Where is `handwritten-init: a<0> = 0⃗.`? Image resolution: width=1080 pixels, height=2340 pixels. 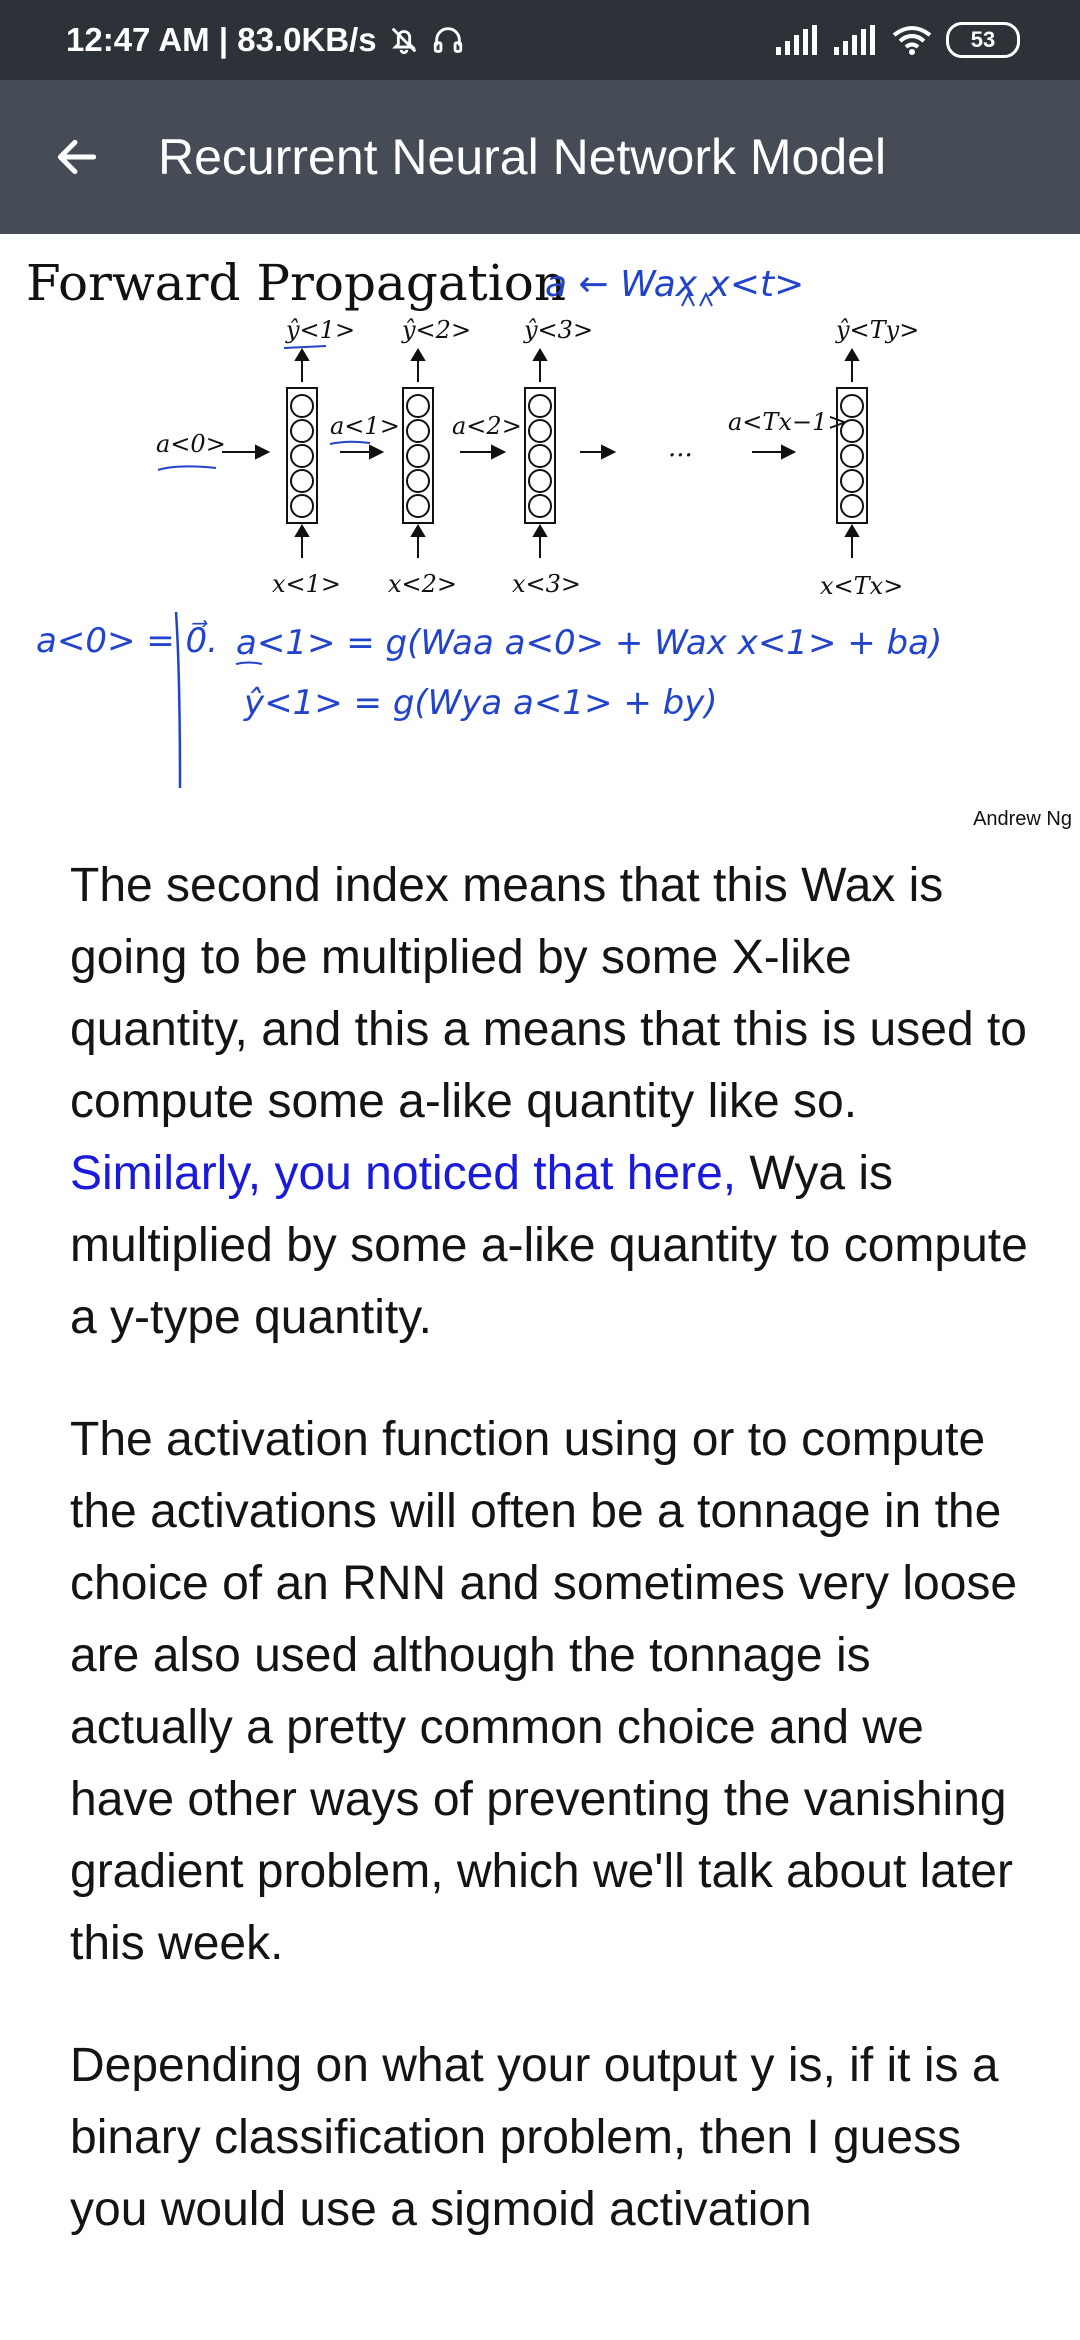
handwritten-init: a<0> = 0⃗. is located at coordinates (127, 640).